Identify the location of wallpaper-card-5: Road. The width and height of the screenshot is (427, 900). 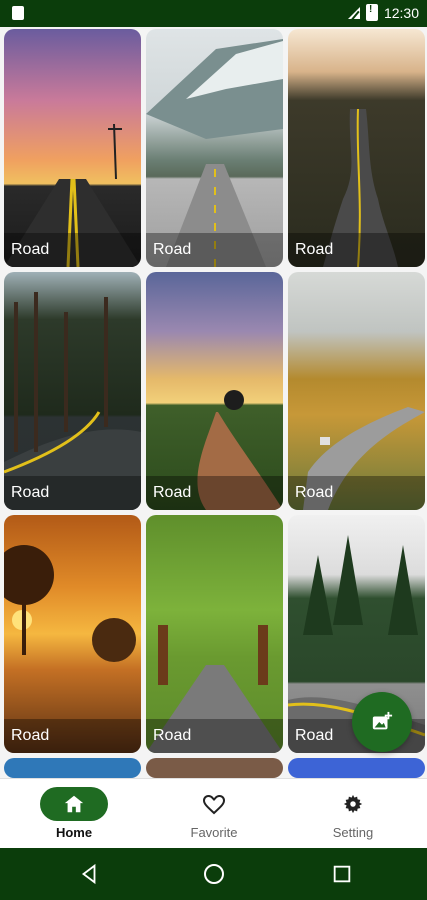
(214, 391).